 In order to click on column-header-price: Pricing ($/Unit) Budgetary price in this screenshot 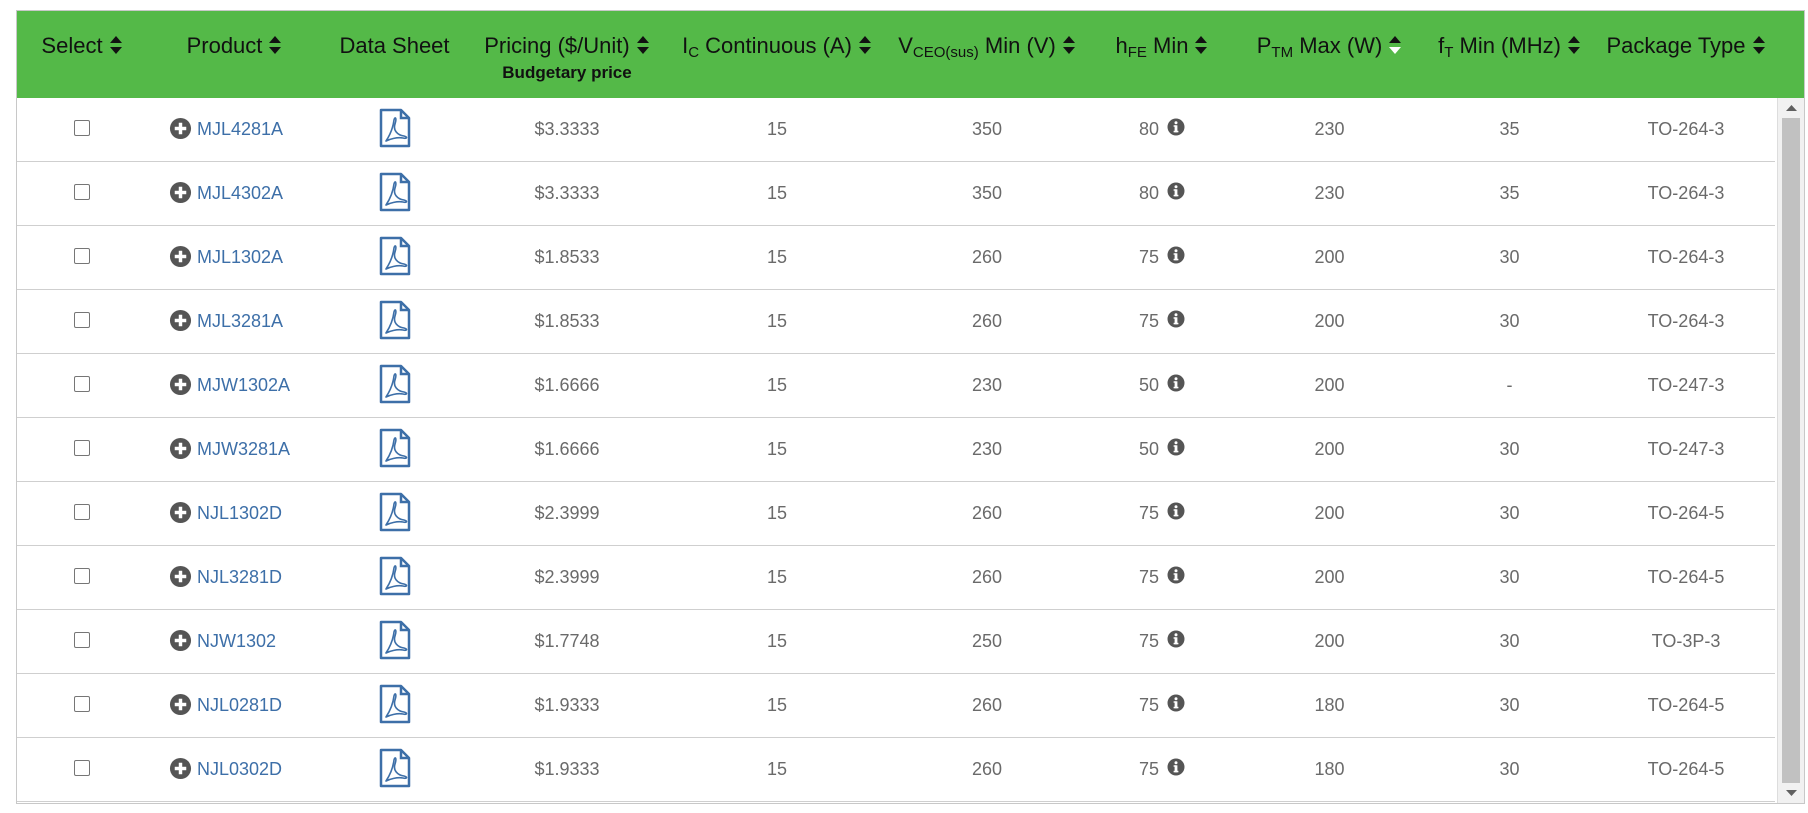, I will do `click(567, 54)`.